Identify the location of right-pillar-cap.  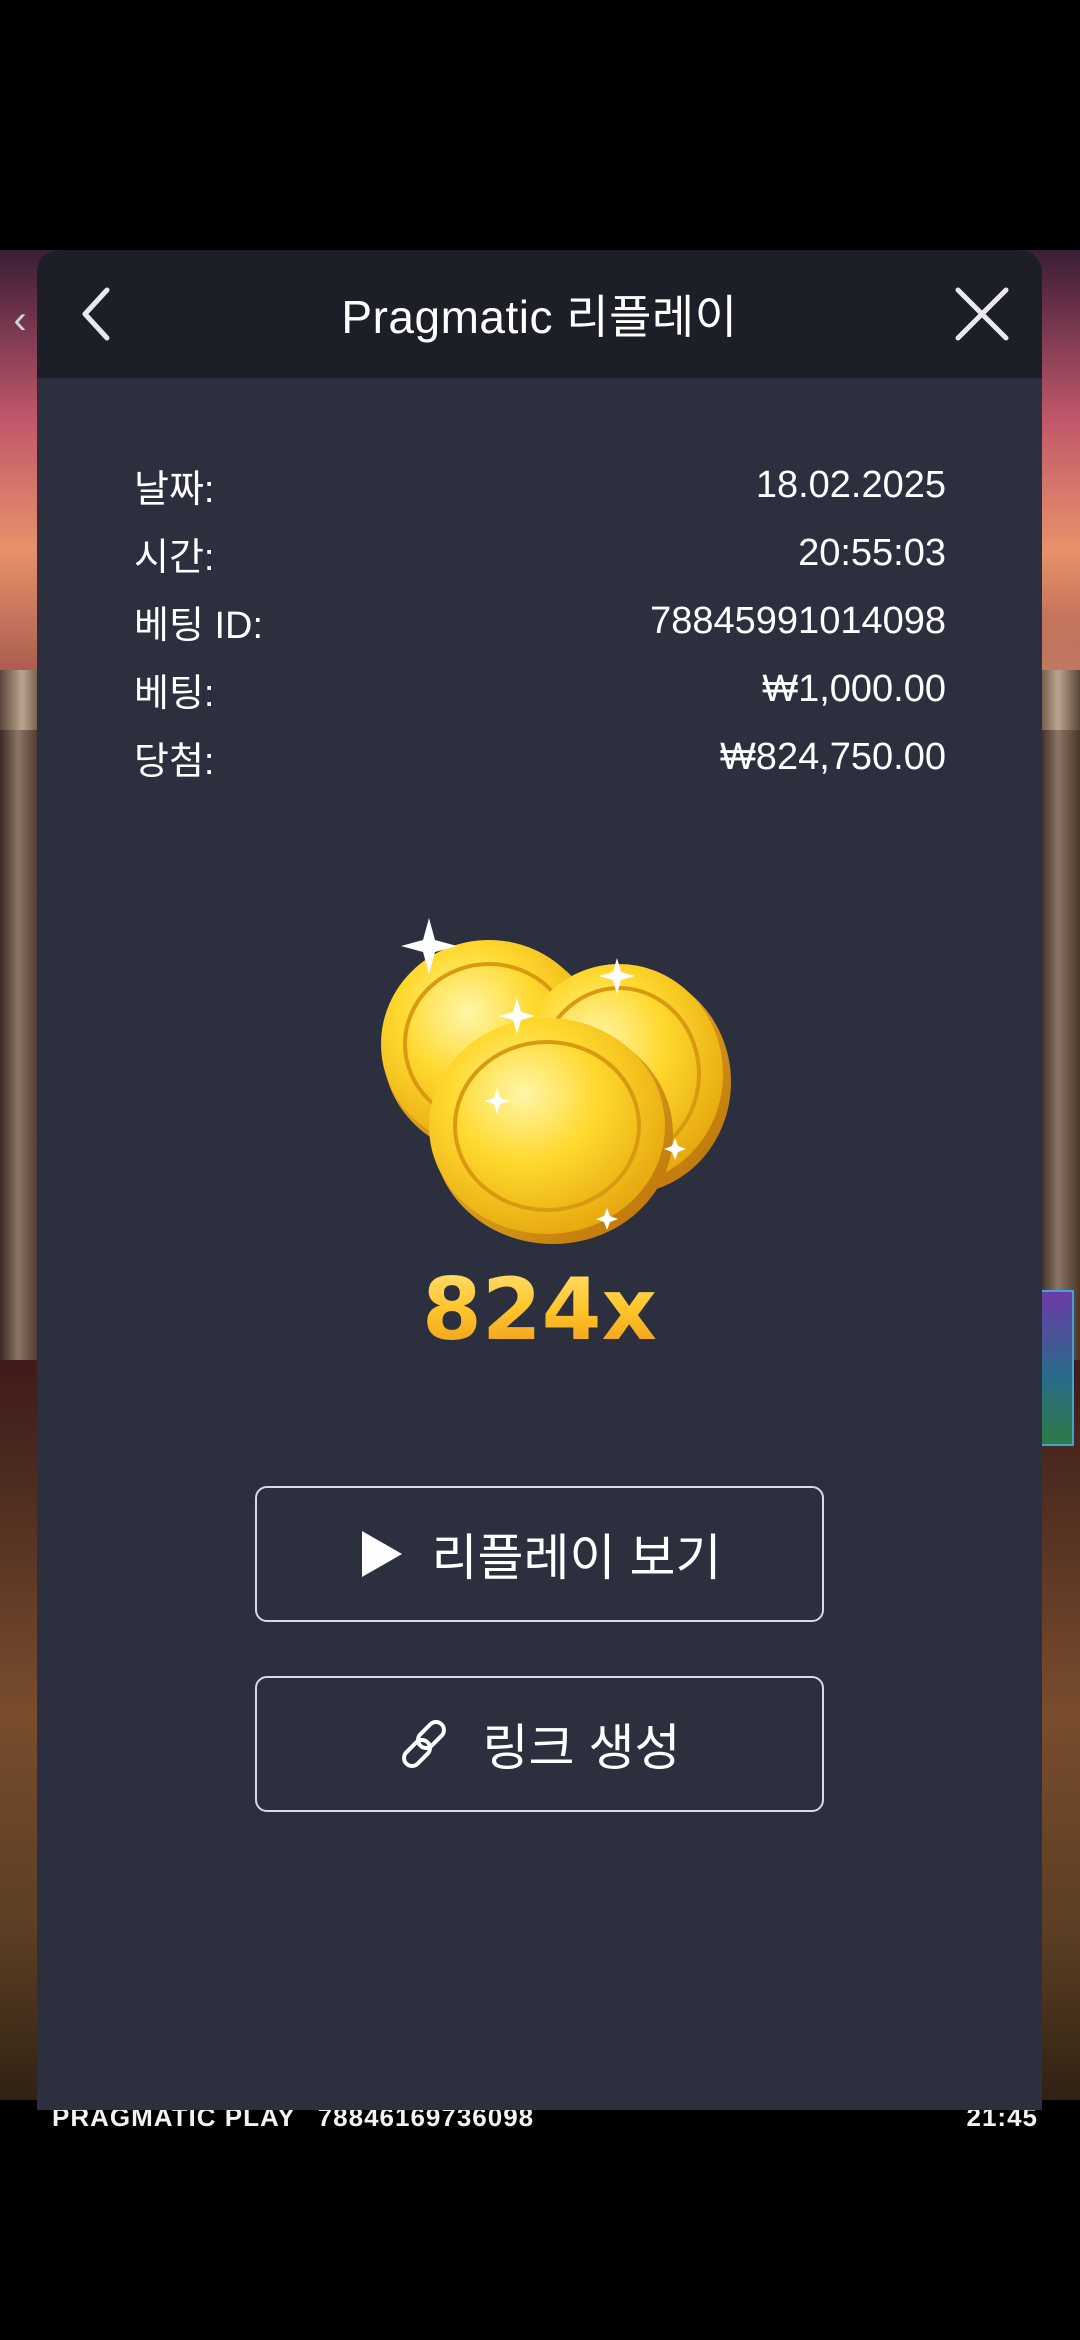
(1058, 700).